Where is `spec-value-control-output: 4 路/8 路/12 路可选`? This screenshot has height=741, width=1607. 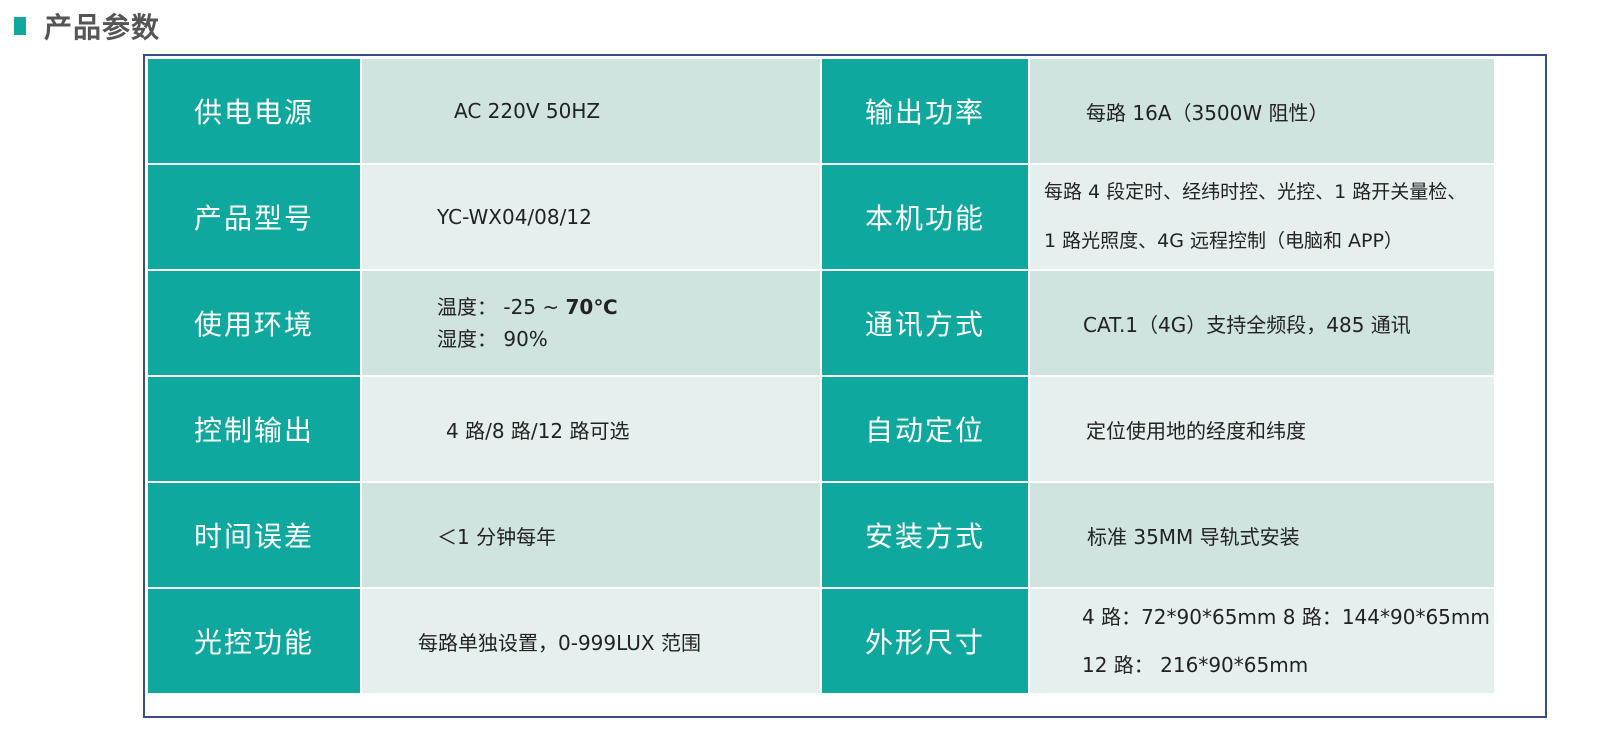 spec-value-control-output: 4 路/8 路/12 路可选 is located at coordinates (591, 429).